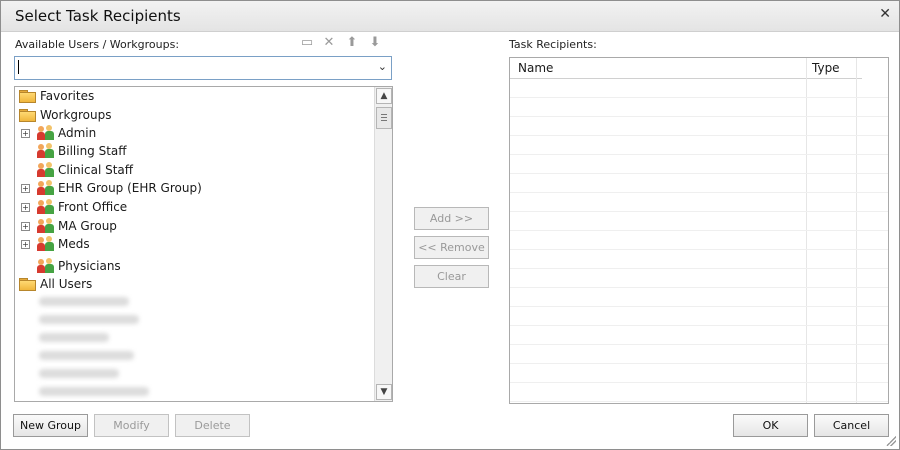 The width and height of the screenshot is (900, 450). What do you see at coordinates (192, 170) in the screenshot?
I see `tree-item: Clinical Staff` at bounding box center [192, 170].